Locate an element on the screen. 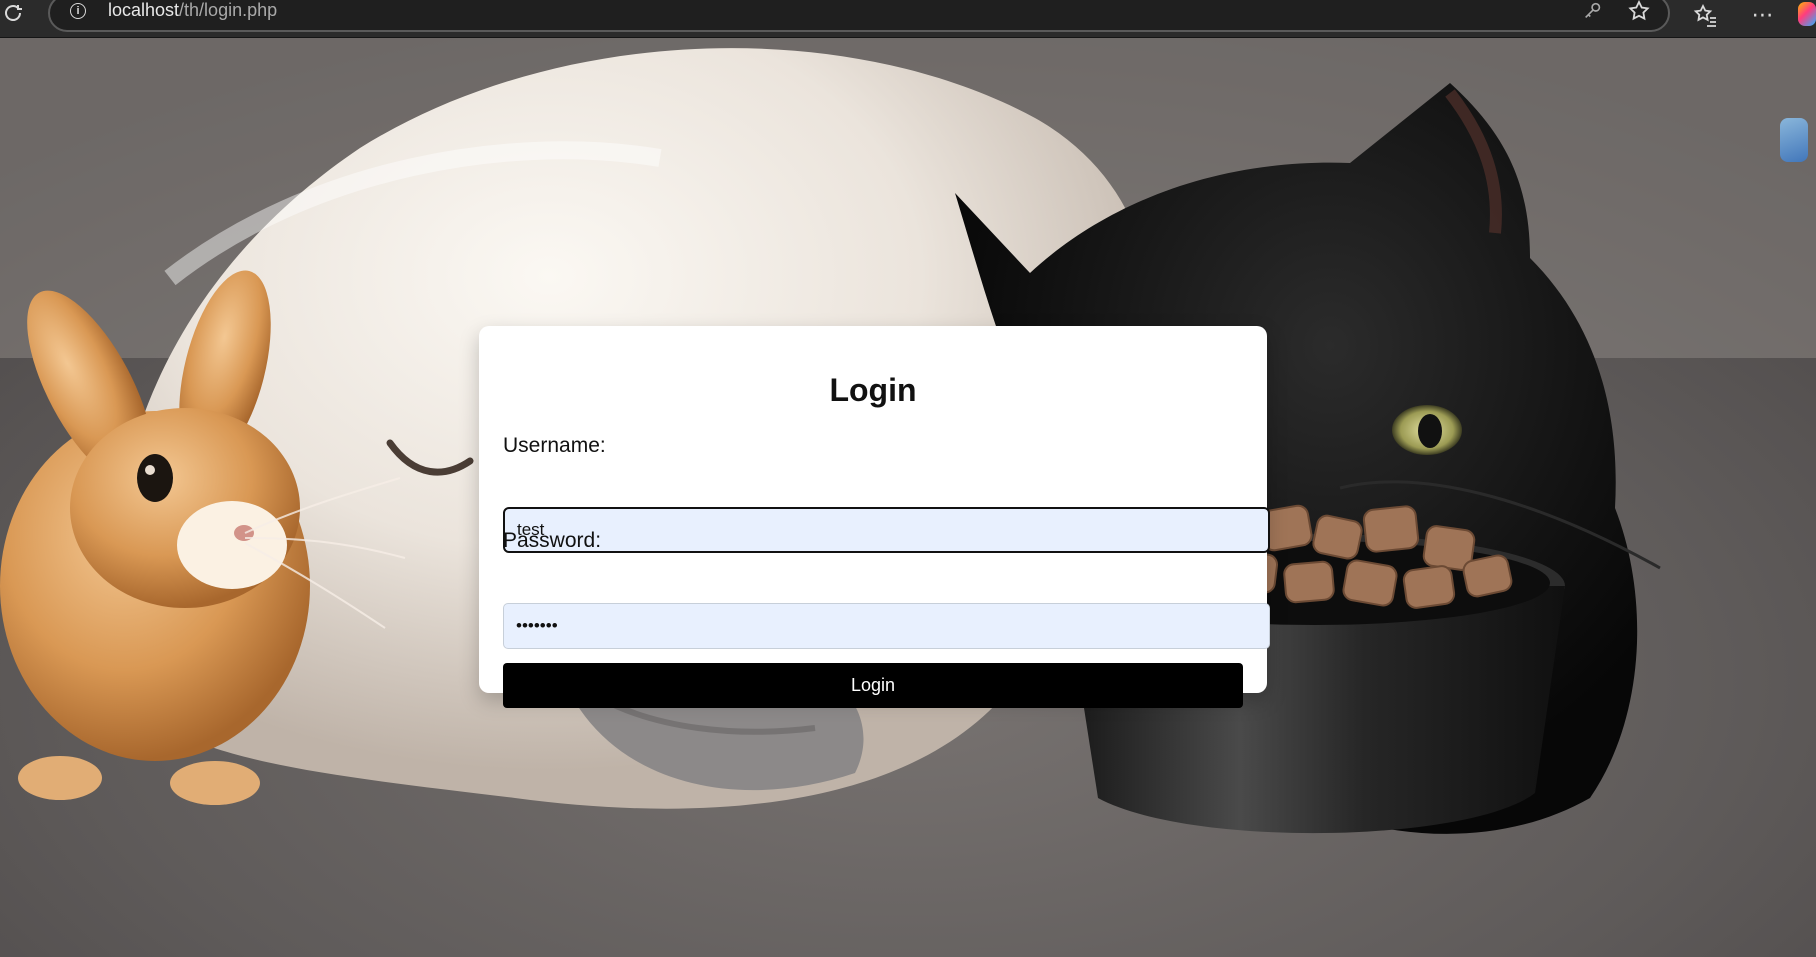 This screenshot has height=957, width=1816. more-options-icon: ⋯ is located at coordinates (1763, 15).